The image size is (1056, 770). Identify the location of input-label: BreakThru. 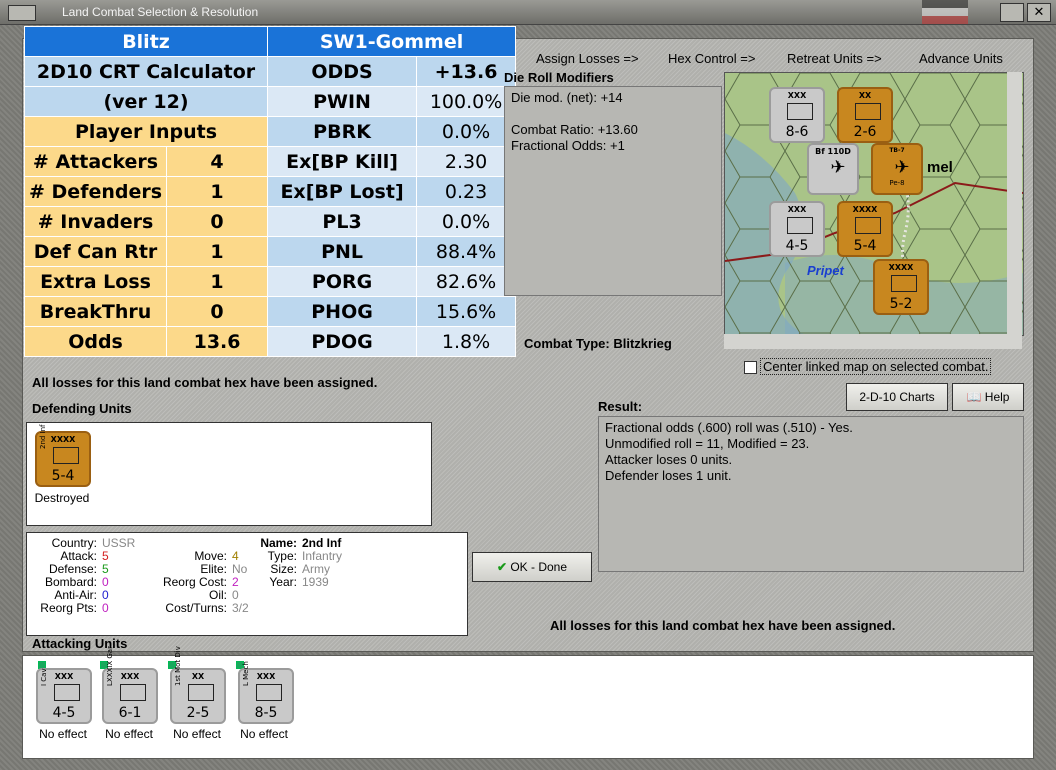
(95, 311).